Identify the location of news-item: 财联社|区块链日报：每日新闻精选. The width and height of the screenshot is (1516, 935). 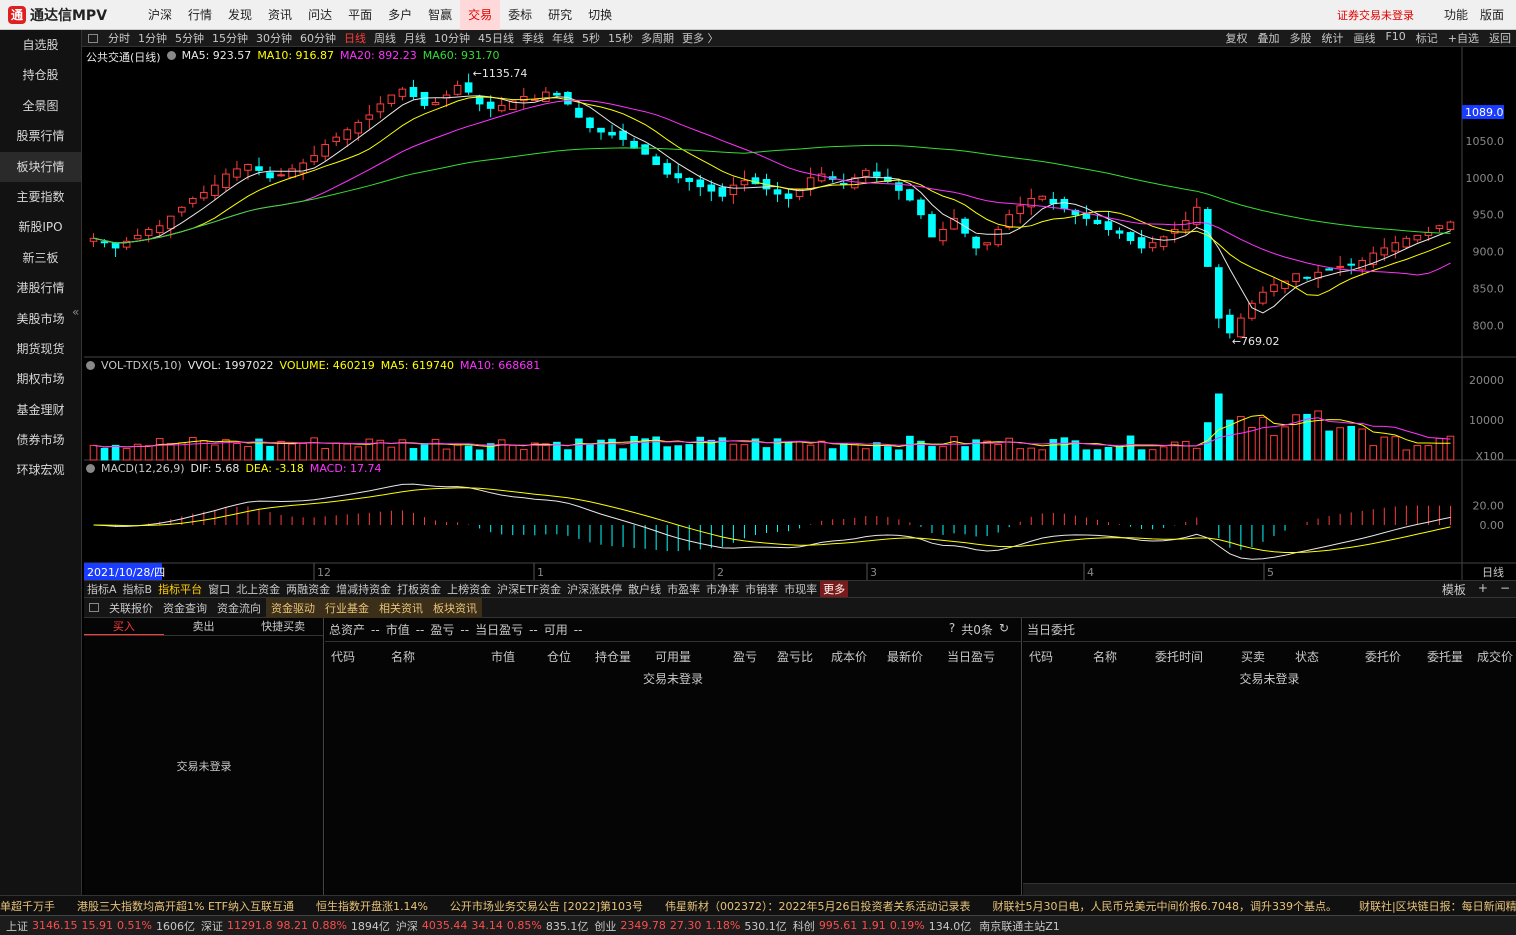
(1437, 906).